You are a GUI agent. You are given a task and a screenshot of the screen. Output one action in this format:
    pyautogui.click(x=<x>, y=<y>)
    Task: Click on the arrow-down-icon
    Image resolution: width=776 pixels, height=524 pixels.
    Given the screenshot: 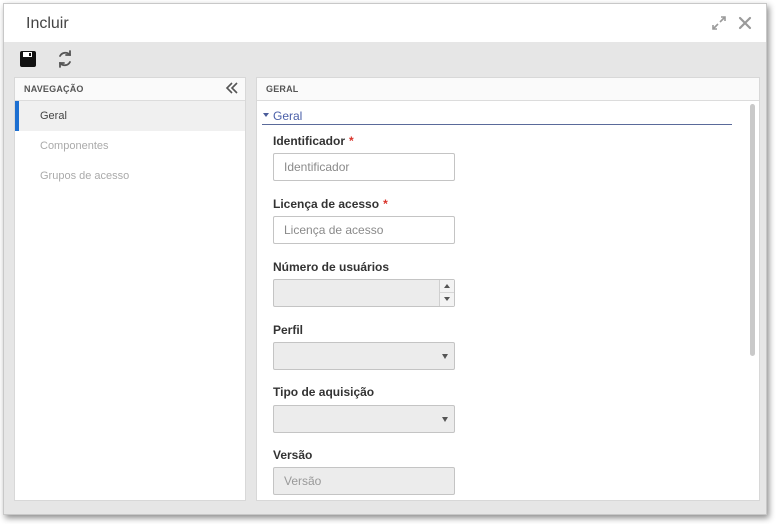 What is the action you would take?
    pyautogui.click(x=447, y=299)
    